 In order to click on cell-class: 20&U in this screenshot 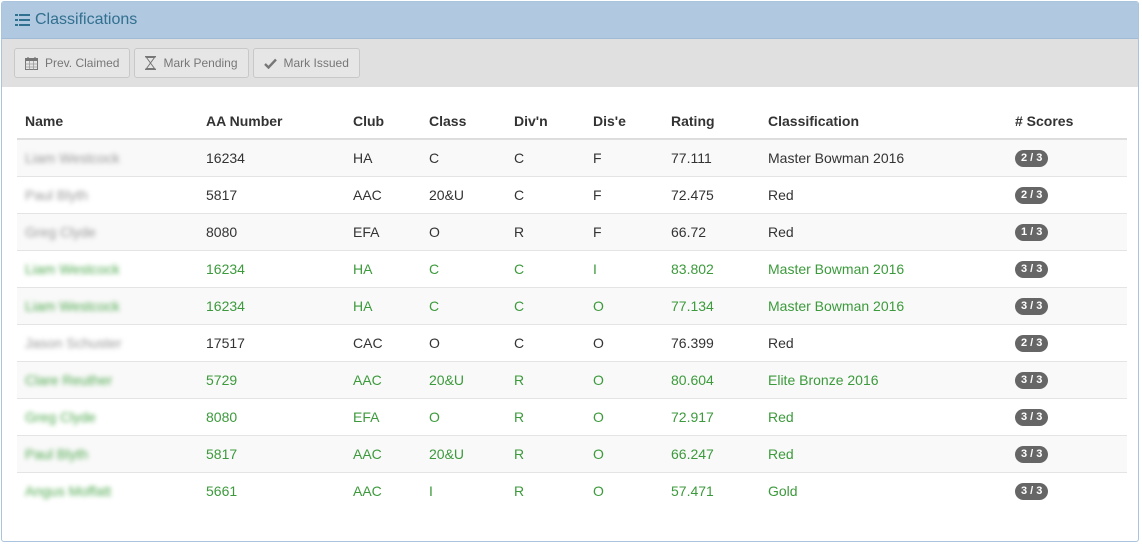, I will do `click(463, 194)`.